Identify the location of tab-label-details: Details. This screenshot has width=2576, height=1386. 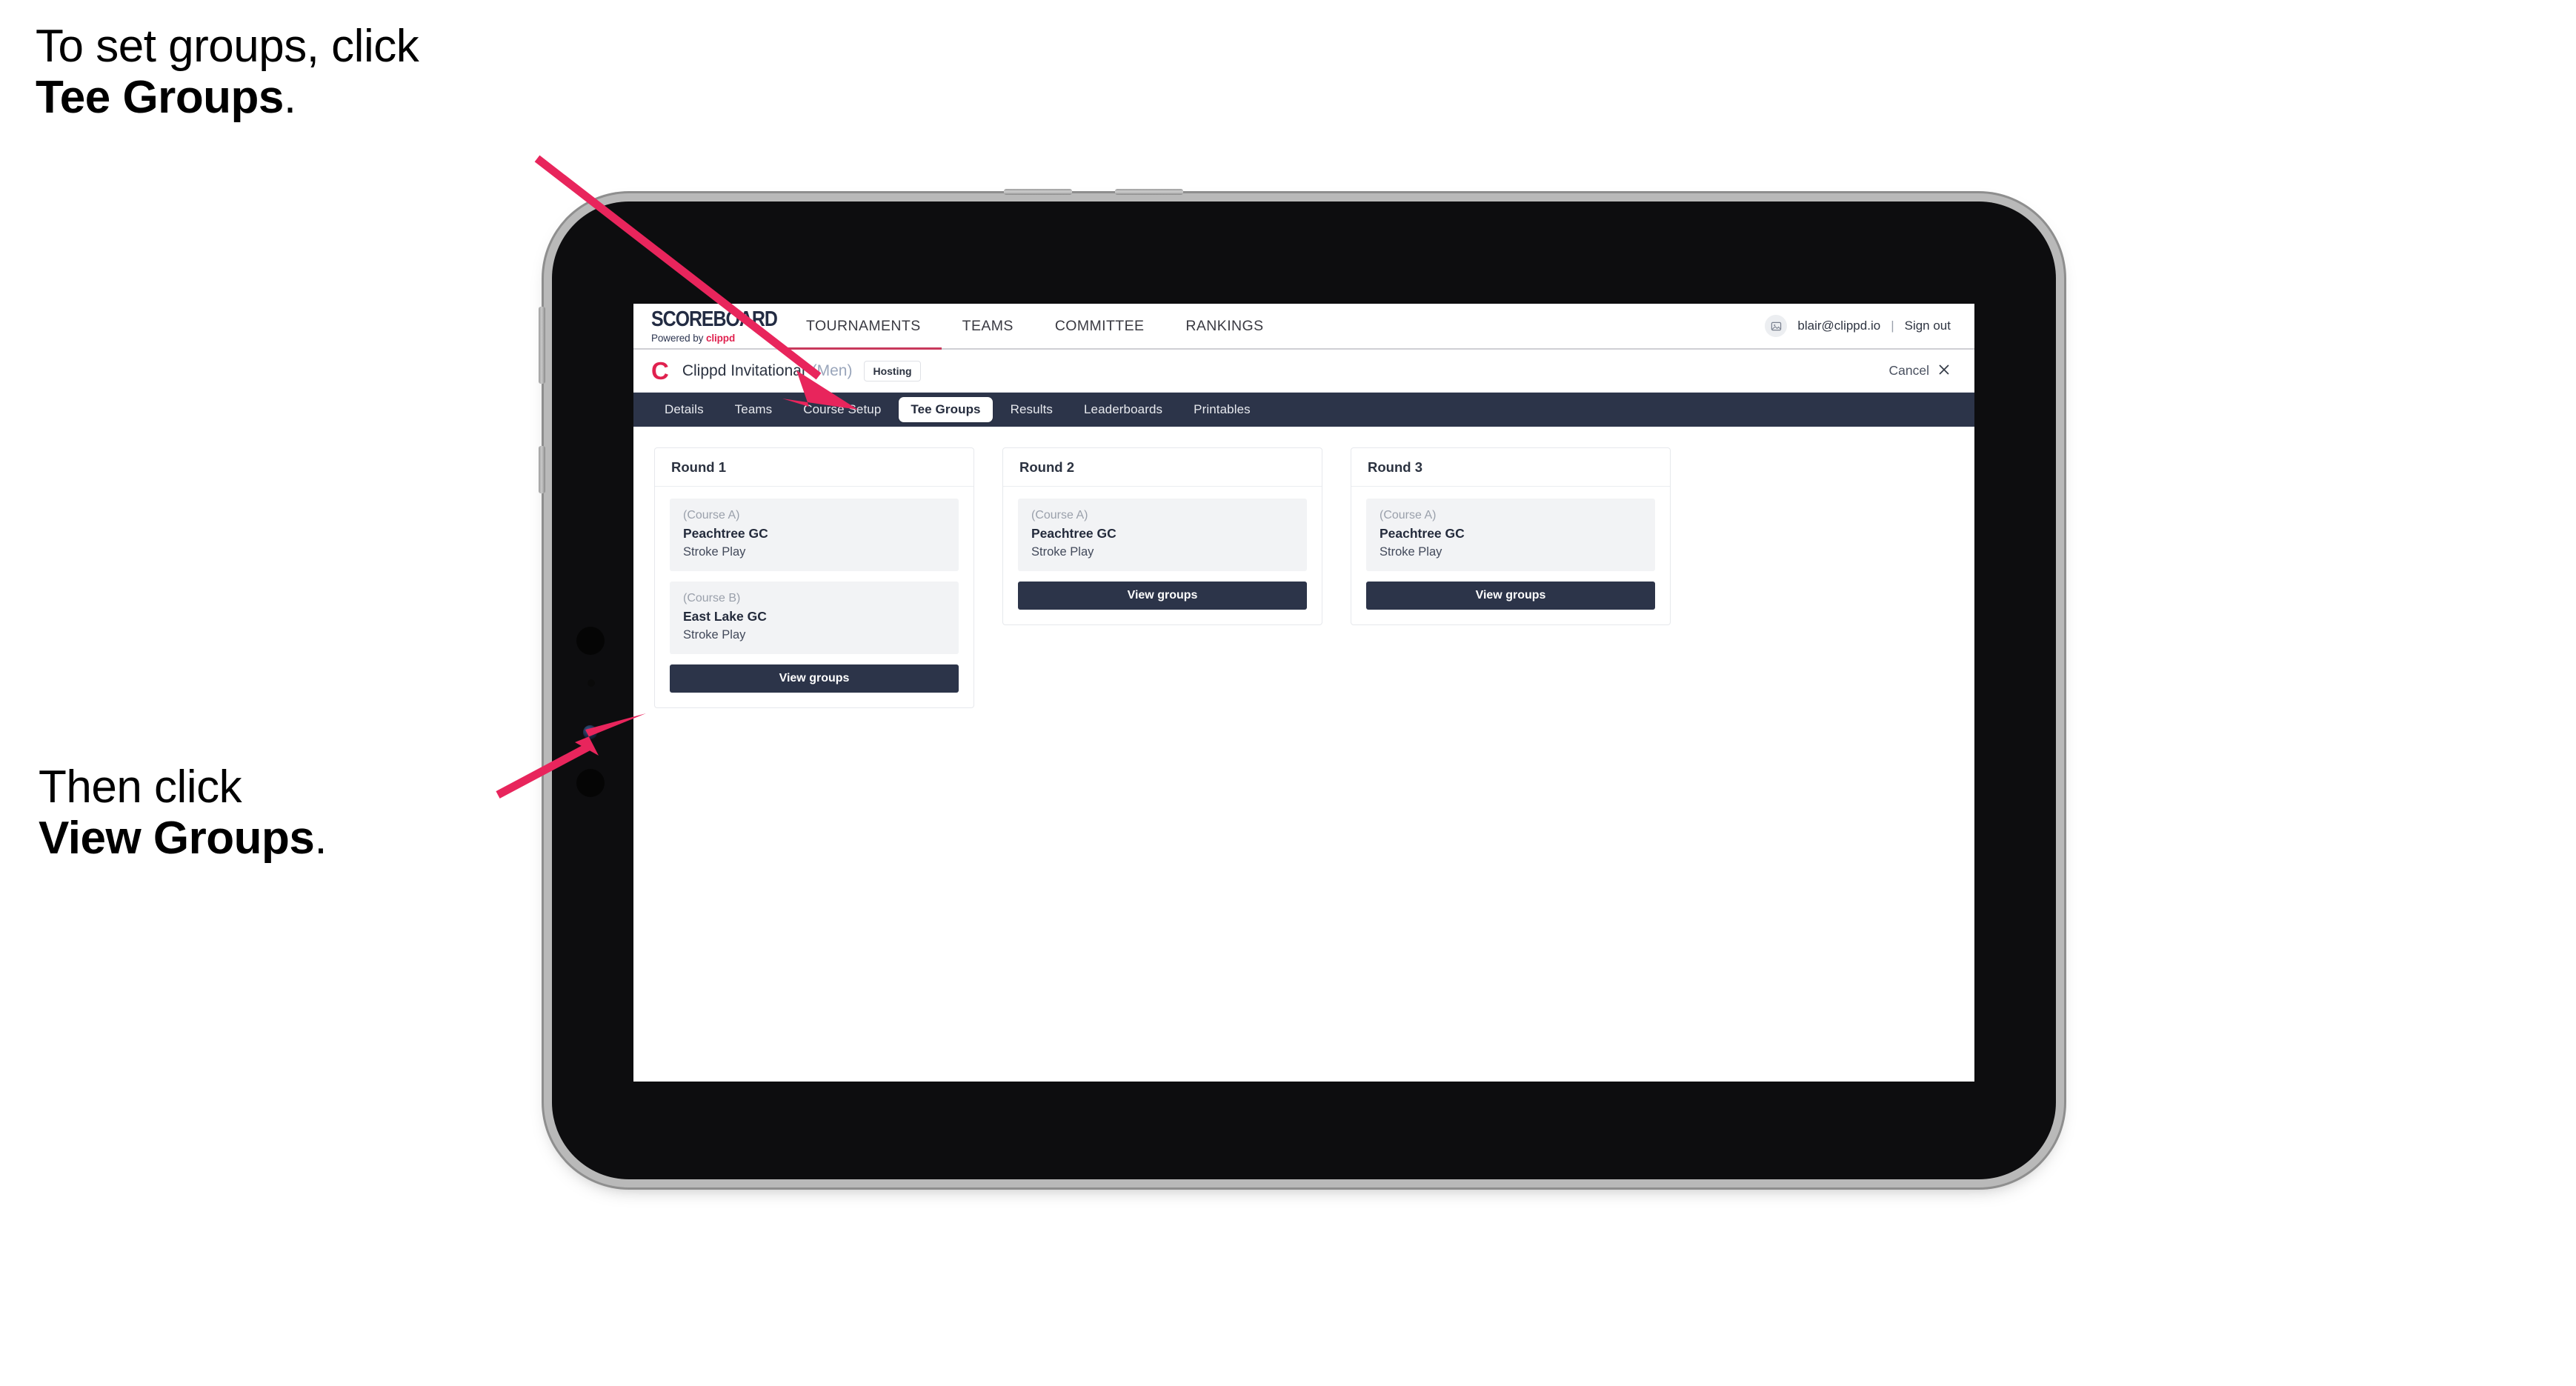
(684, 409).